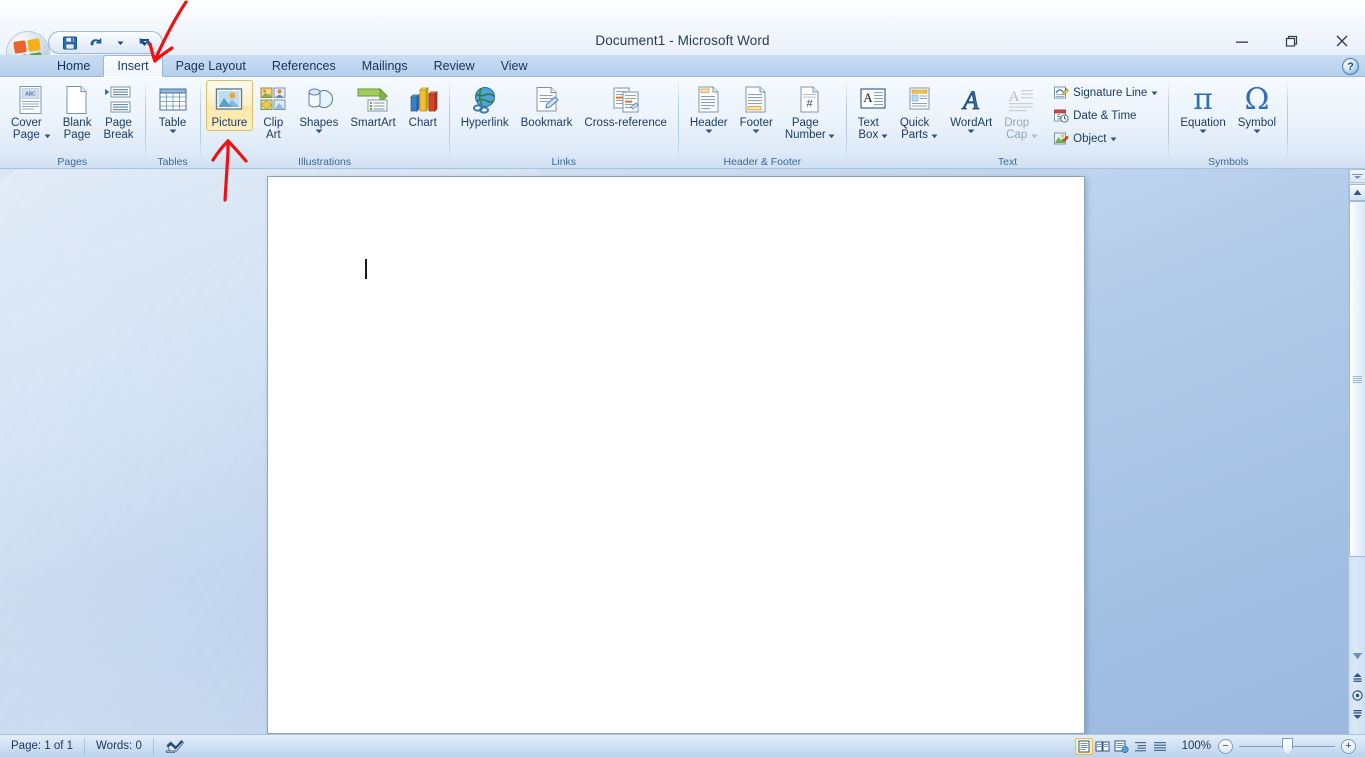  I want to click on zoom-slider: − +, so click(1287, 746).